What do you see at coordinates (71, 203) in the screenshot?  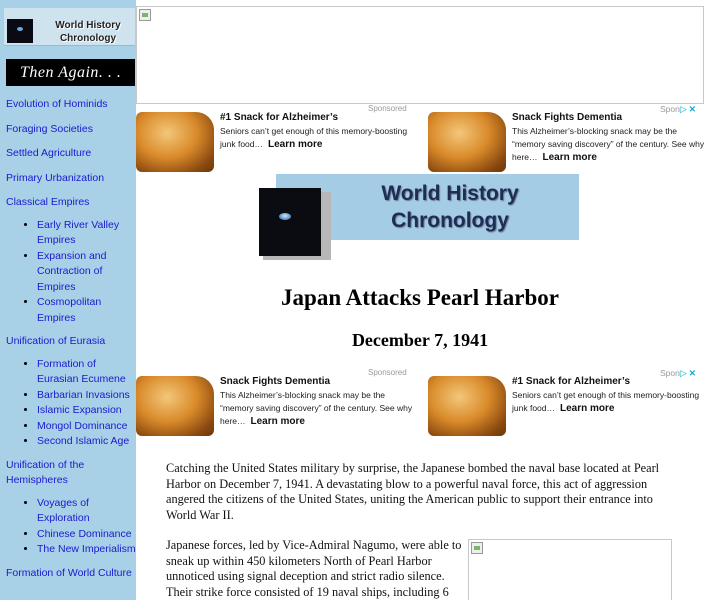 I see `nav-item-classical-empires: Classical Empires` at bounding box center [71, 203].